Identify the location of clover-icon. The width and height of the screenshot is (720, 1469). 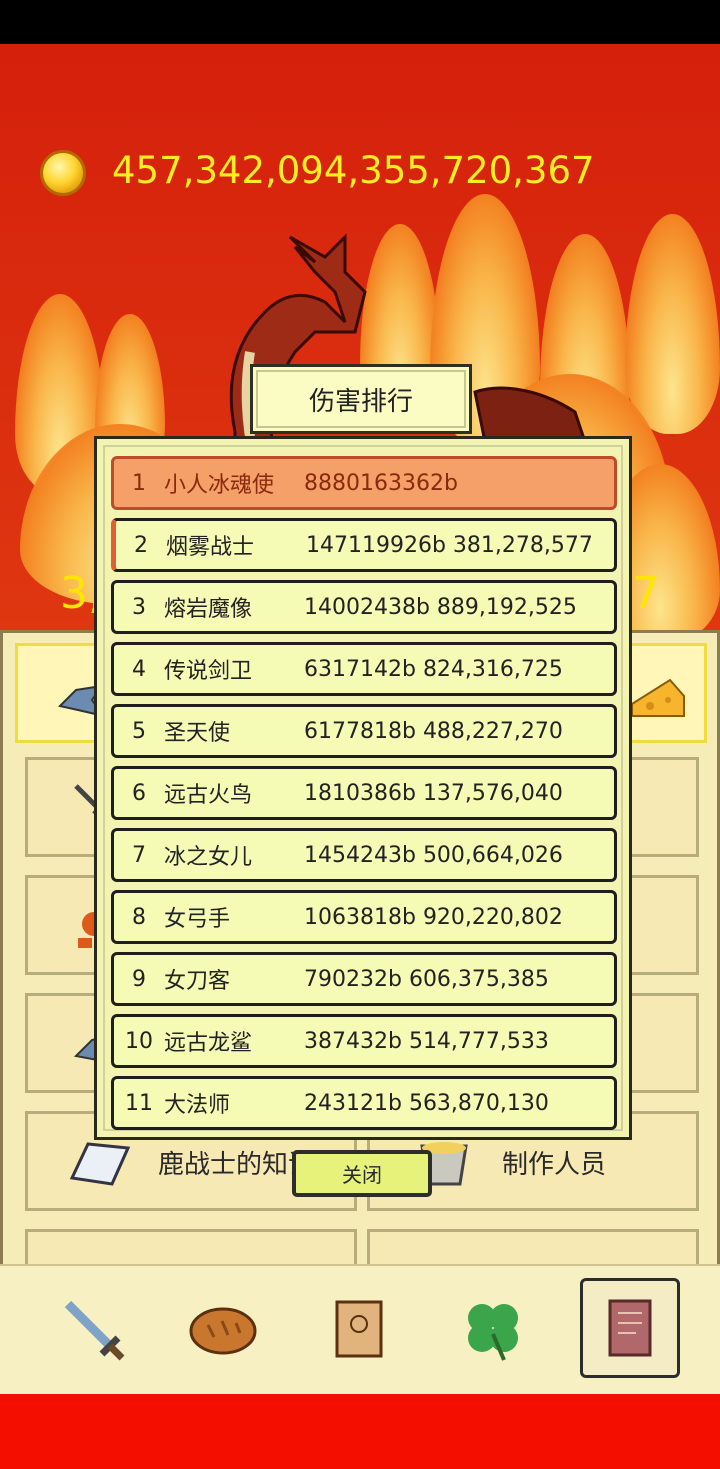
(493, 1332).